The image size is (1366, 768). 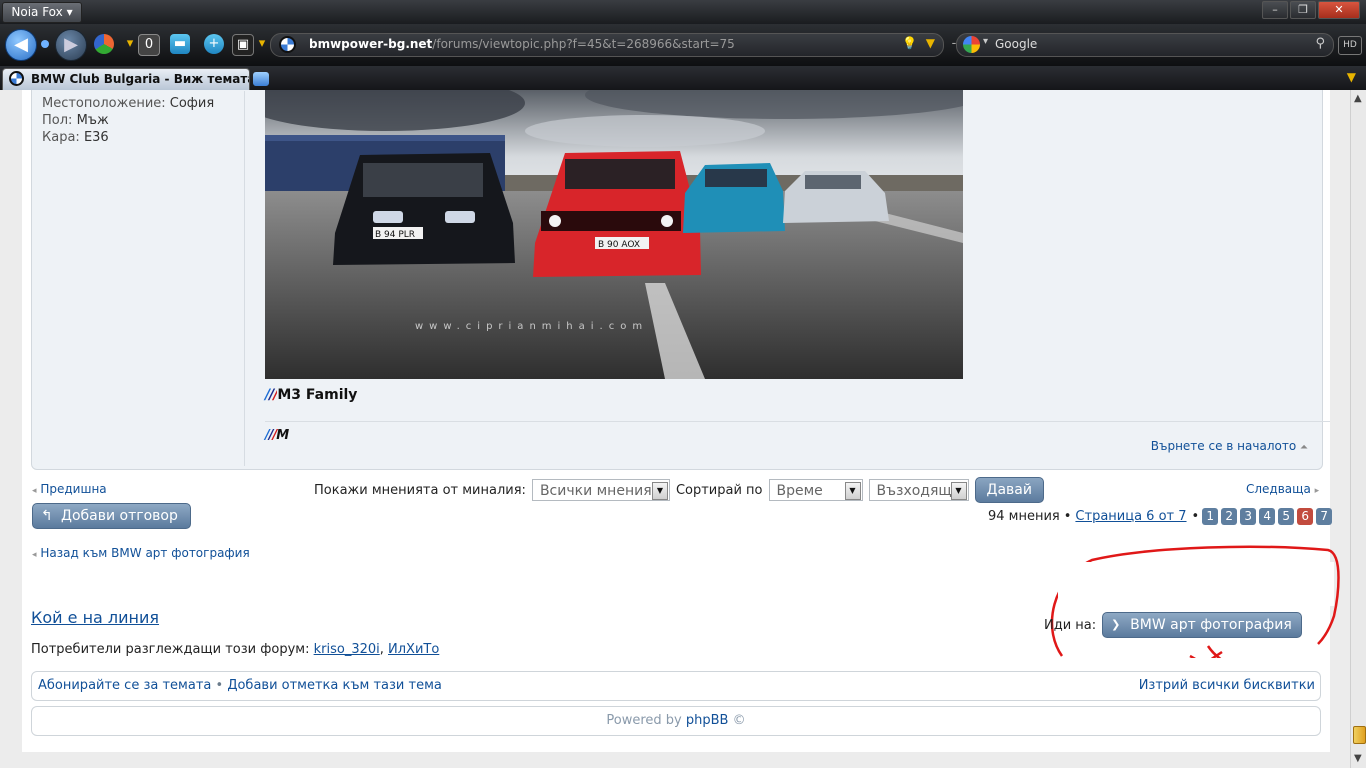 I want to click on dropdown-arrow-icon-2: ▾, so click(x=262, y=44).